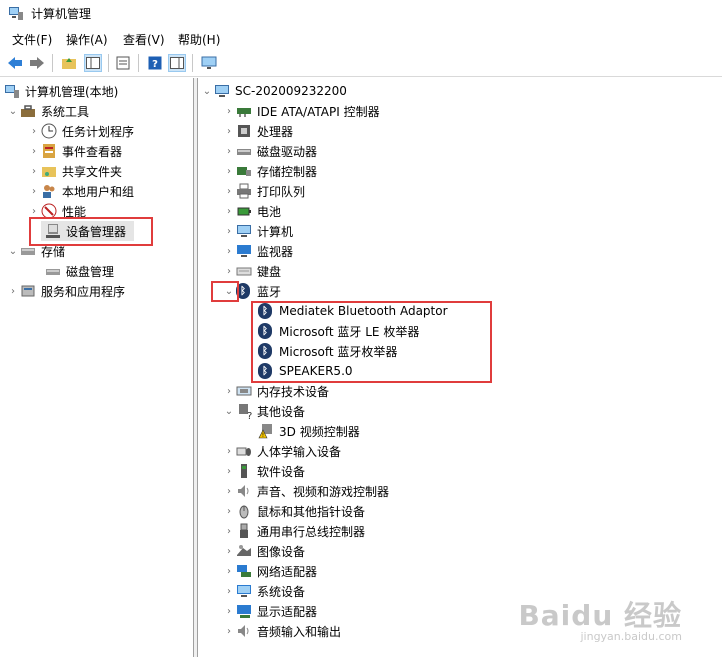 The width and height of the screenshot is (722, 657). I want to click on tree-item-performance: › 性能, so click(56, 211).